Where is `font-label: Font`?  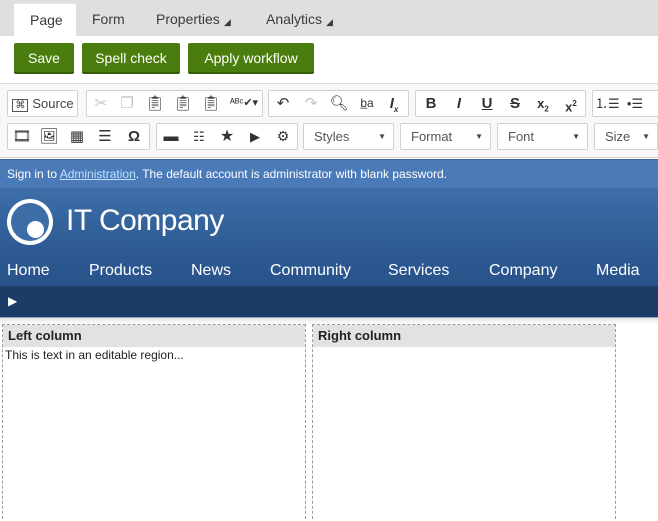 font-label: Font is located at coordinates (521, 136).